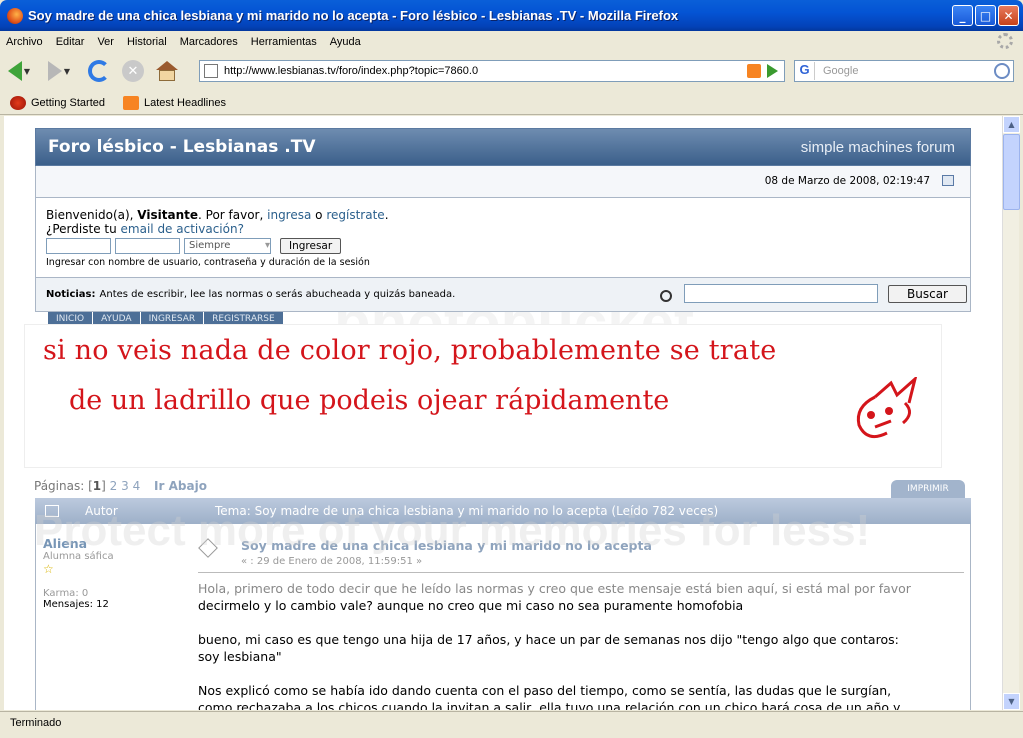  Describe the element at coordinates (14, 71) in the screenshot. I see `back-arrow-icon` at that location.